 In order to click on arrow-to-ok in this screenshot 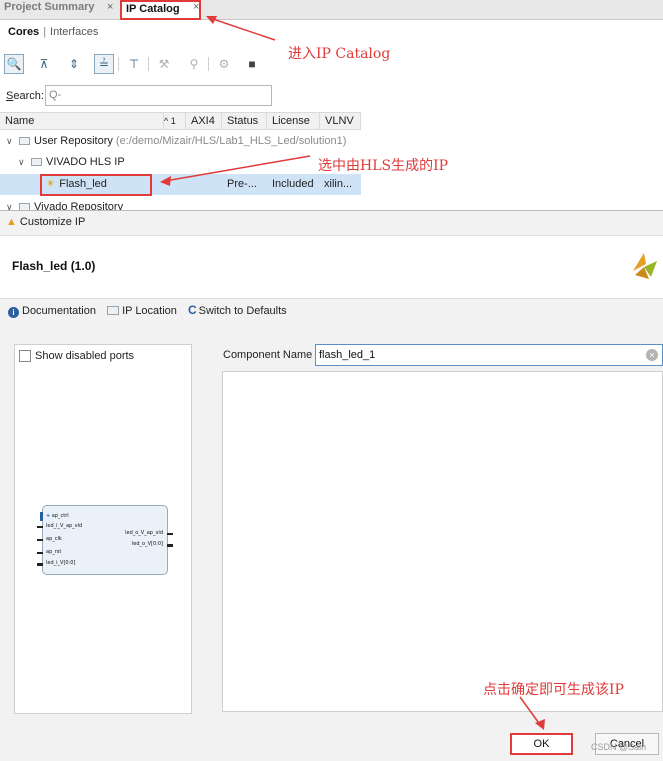, I will do `click(530, 711)`.